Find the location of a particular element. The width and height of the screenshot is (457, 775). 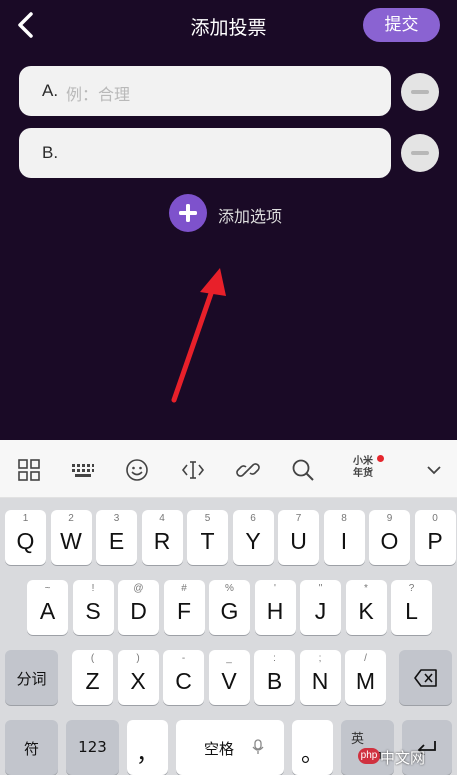

key-sub-label: # is located at coordinates (184, 588).